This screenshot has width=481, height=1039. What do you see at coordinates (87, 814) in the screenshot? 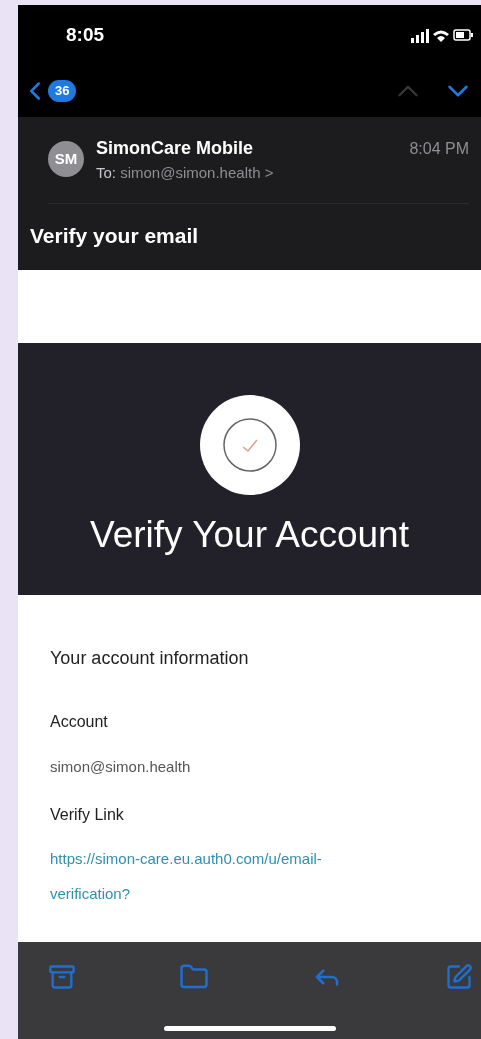
I see `field-label: Verify Link` at bounding box center [87, 814].